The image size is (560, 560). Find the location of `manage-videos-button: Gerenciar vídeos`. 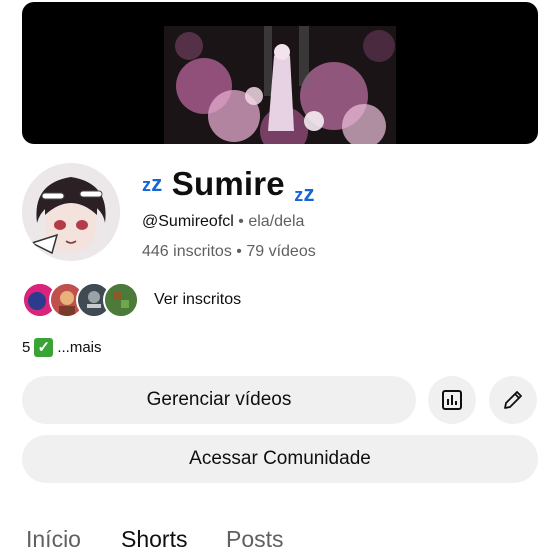

manage-videos-button: Gerenciar vídeos is located at coordinates (219, 400).